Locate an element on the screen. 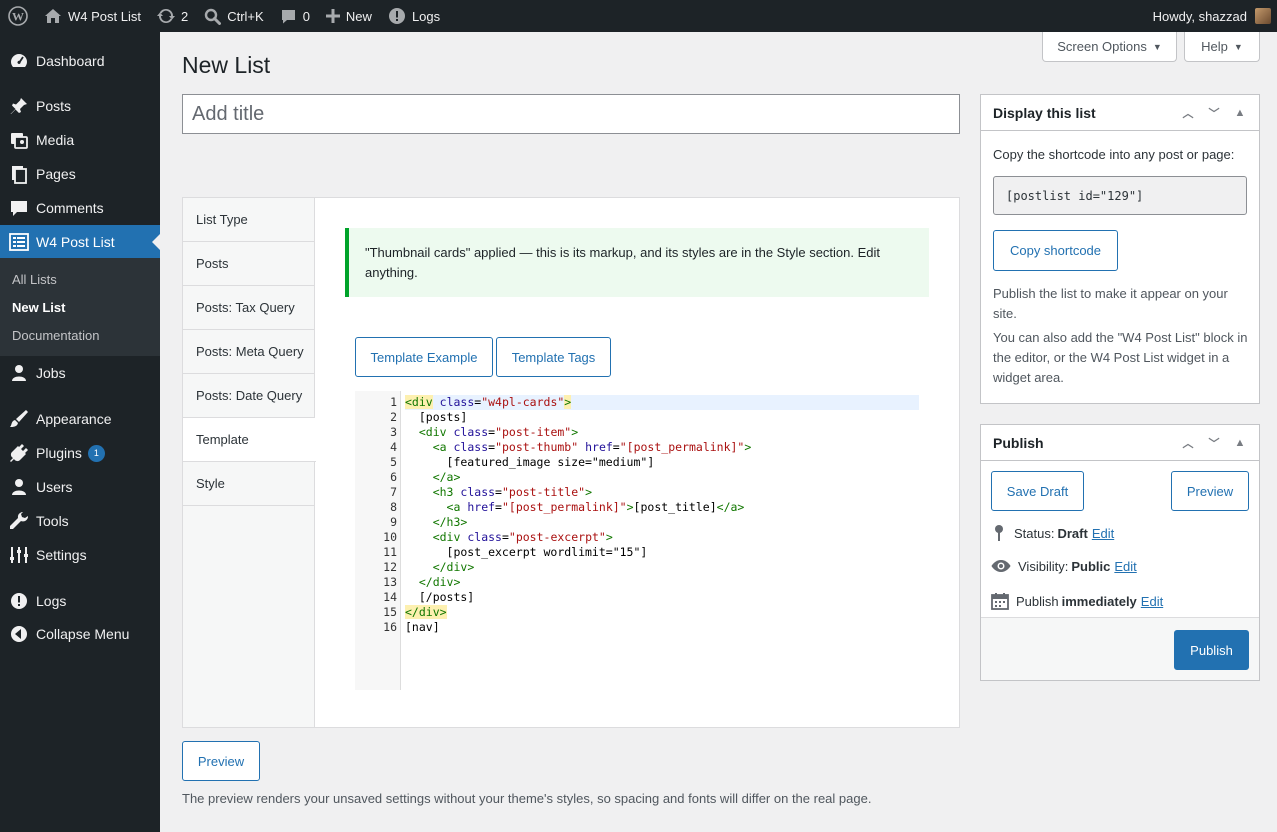 The height and width of the screenshot is (832, 1277). updates-link: 2 is located at coordinates (172, 16).